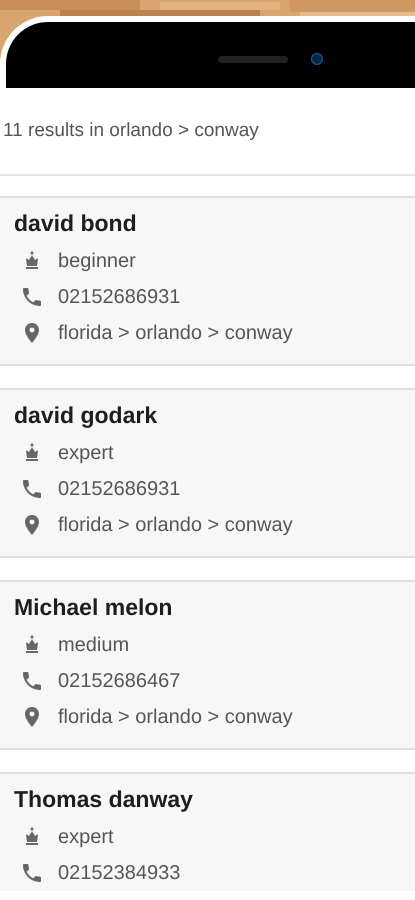 This screenshot has height=900, width=415. Describe the element at coordinates (119, 873) in the screenshot. I see `phone-number: 02152384933` at that location.